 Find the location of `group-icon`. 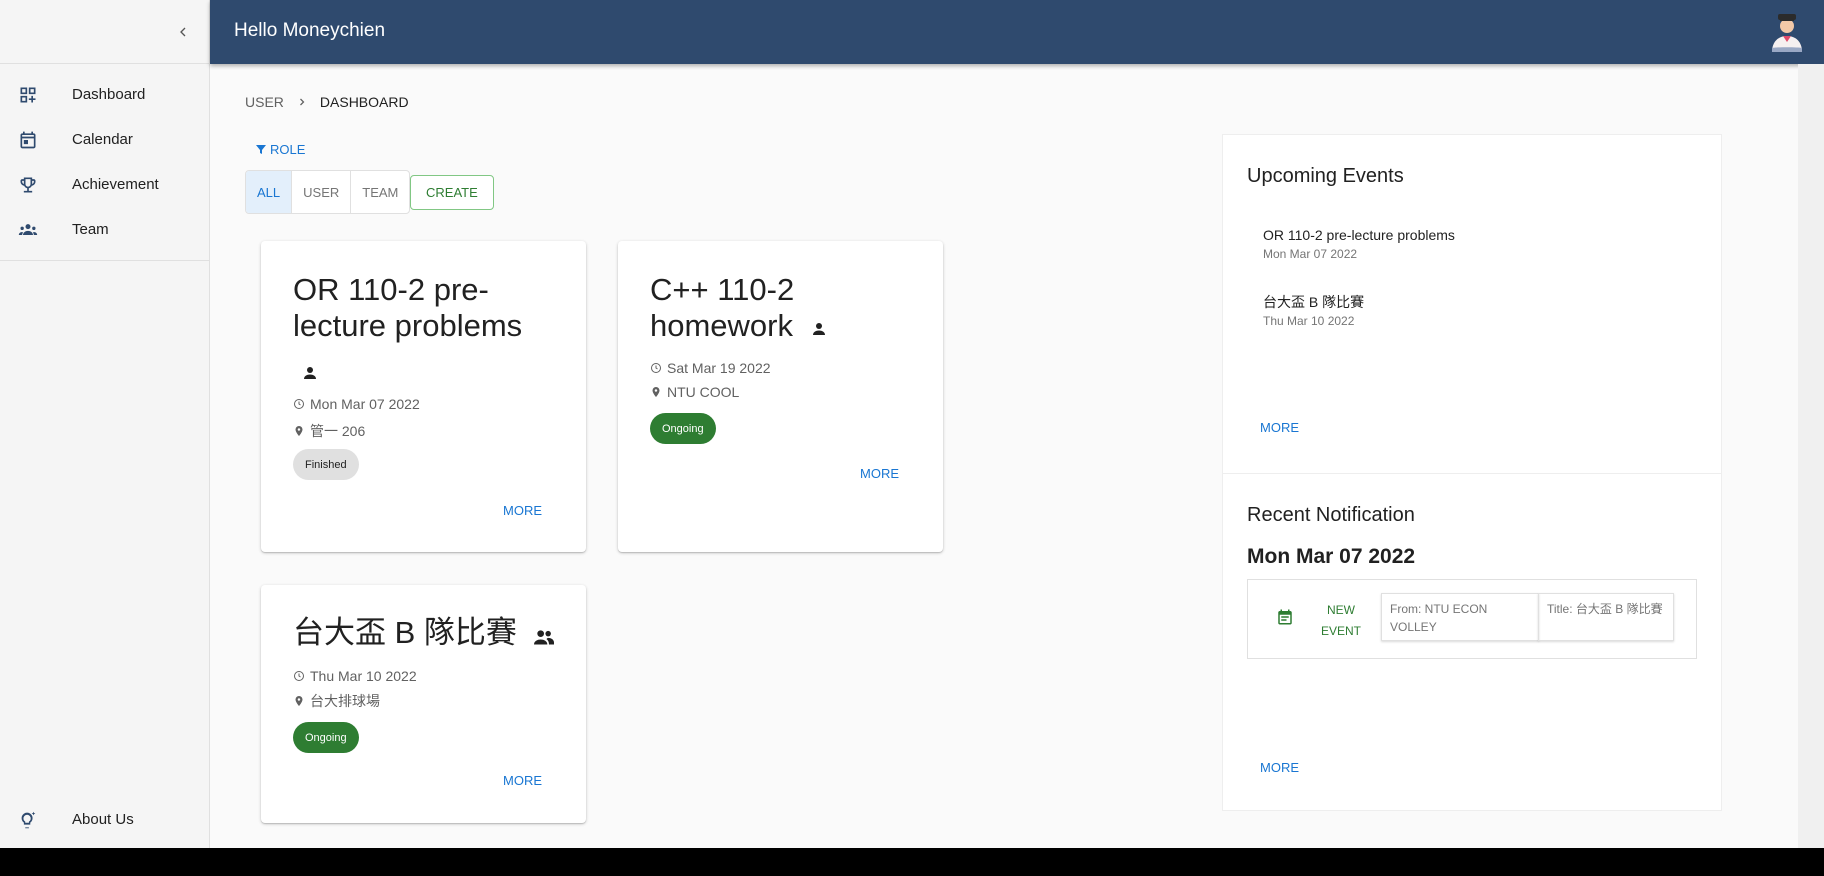

group-icon is located at coordinates (543, 635).